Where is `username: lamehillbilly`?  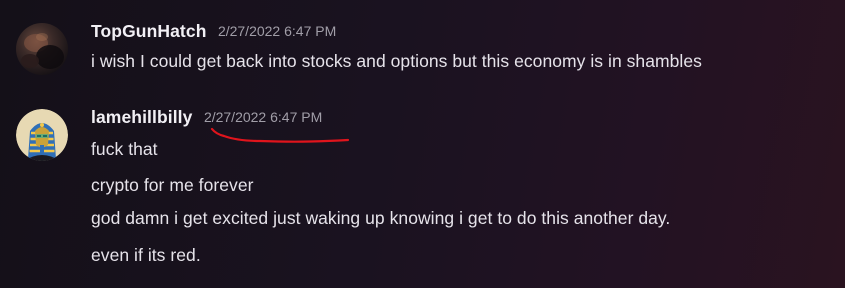
username: lamehillbilly is located at coordinates (141, 117).